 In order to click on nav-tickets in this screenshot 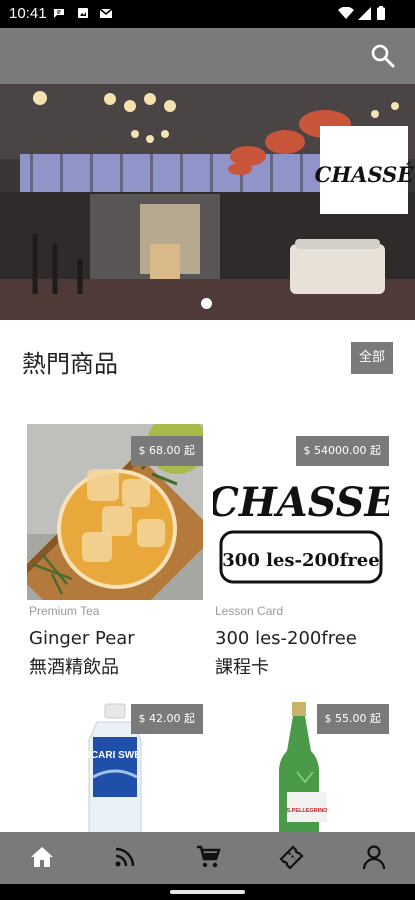, I will do `click(290, 858)`.